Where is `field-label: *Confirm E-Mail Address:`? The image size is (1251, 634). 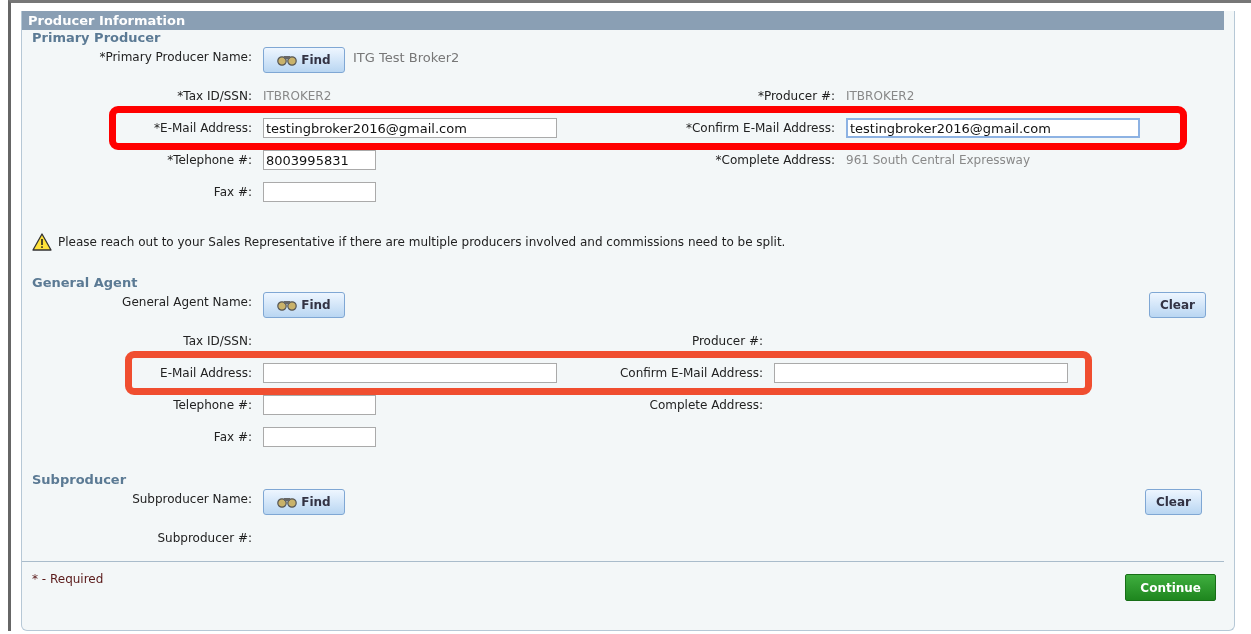 field-label: *Confirm E-Mail Address: is located at coordinates (759, 128).